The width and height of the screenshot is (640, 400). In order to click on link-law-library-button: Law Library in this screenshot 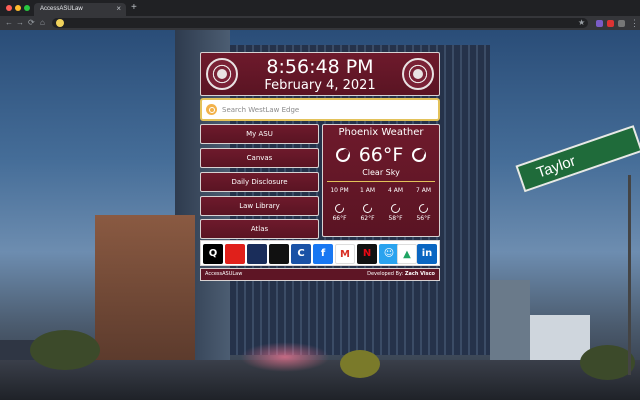, I will do `click(259, 206)`.